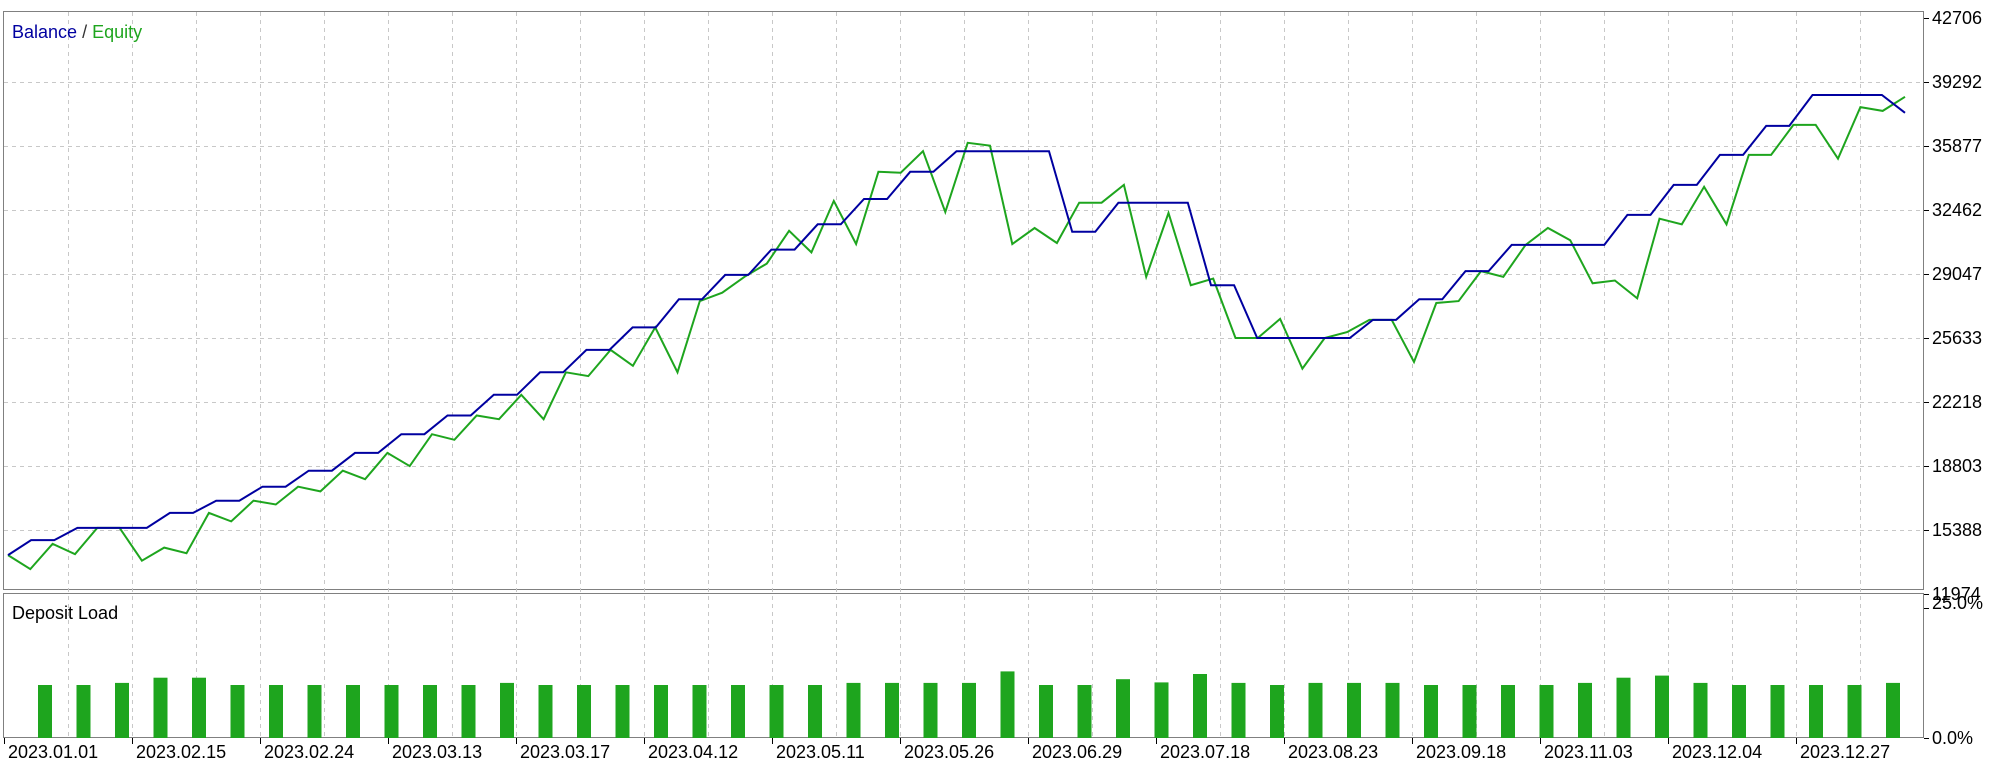 This screenshot has width=2014, height=767. Describe the element at coordinates (437, 752) in the screenshot. I see `x-tick-label: 2023.03.13` at that location.